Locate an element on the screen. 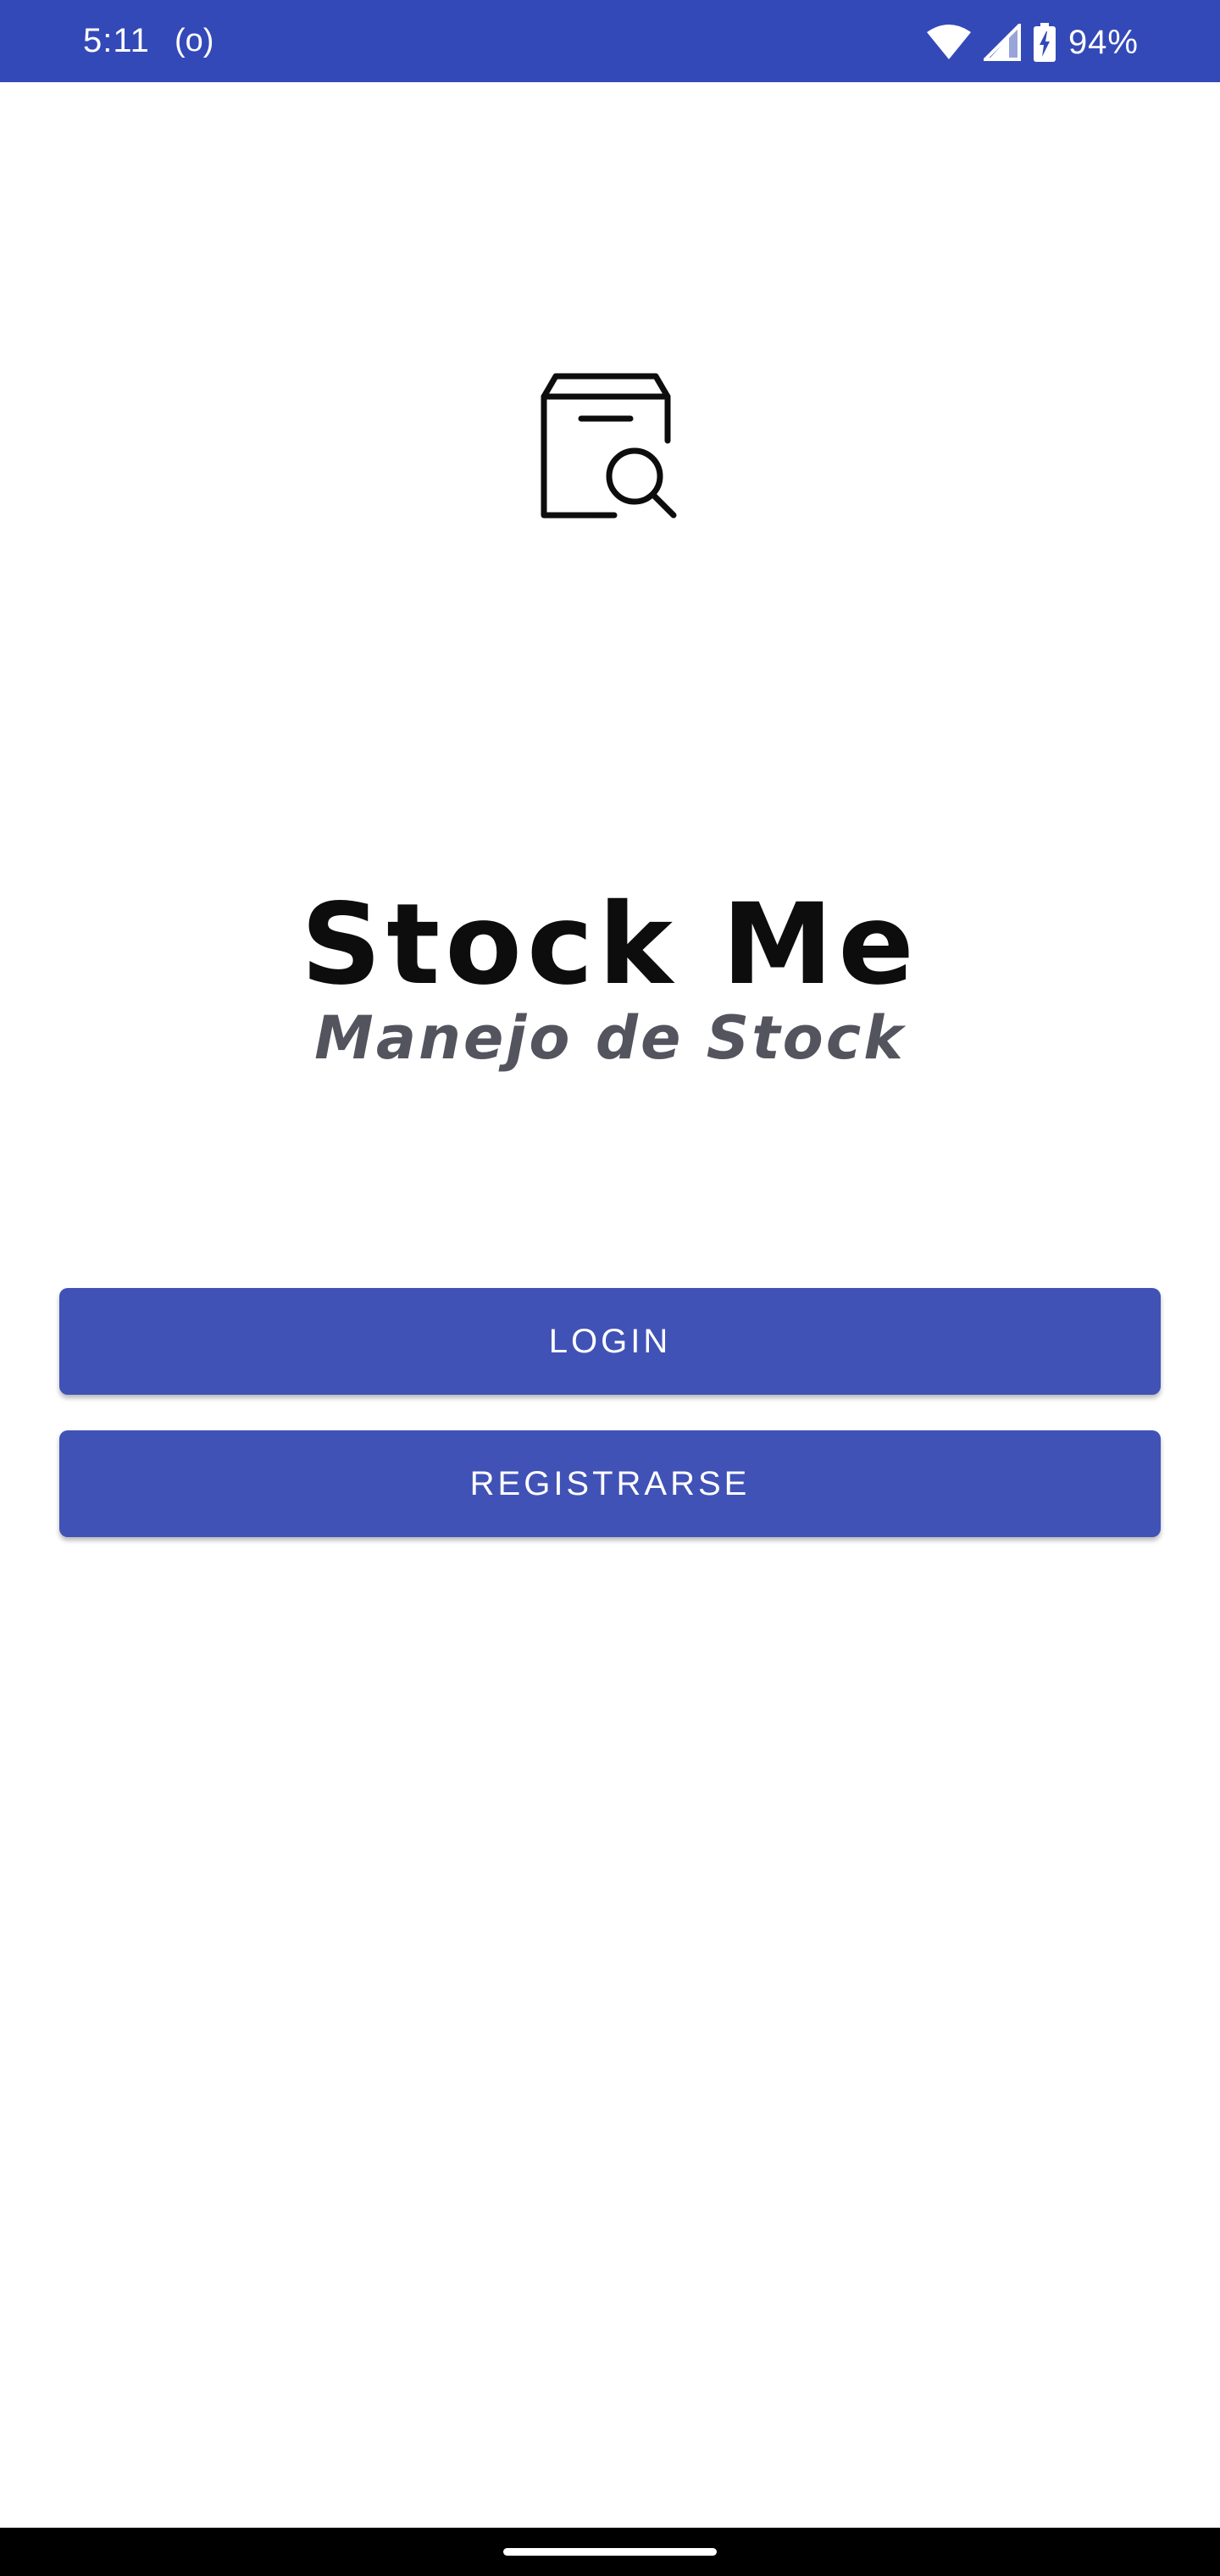 The image size is (1220, 2576). register-button: REGISTRARSE is located at coordinates (610, 1483).